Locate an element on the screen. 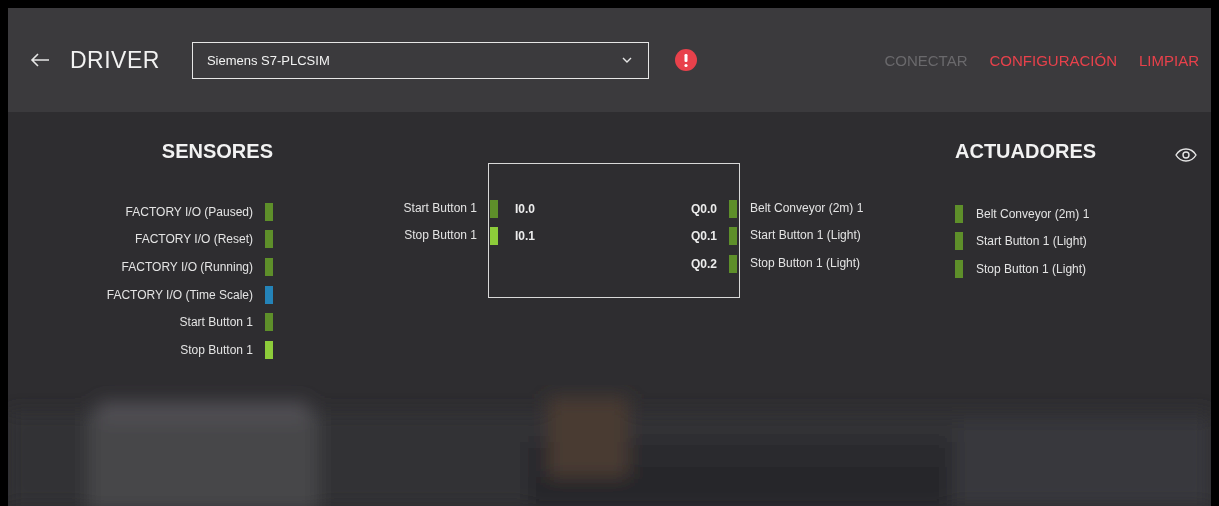  view-button is located at coordinates (1186, 155).